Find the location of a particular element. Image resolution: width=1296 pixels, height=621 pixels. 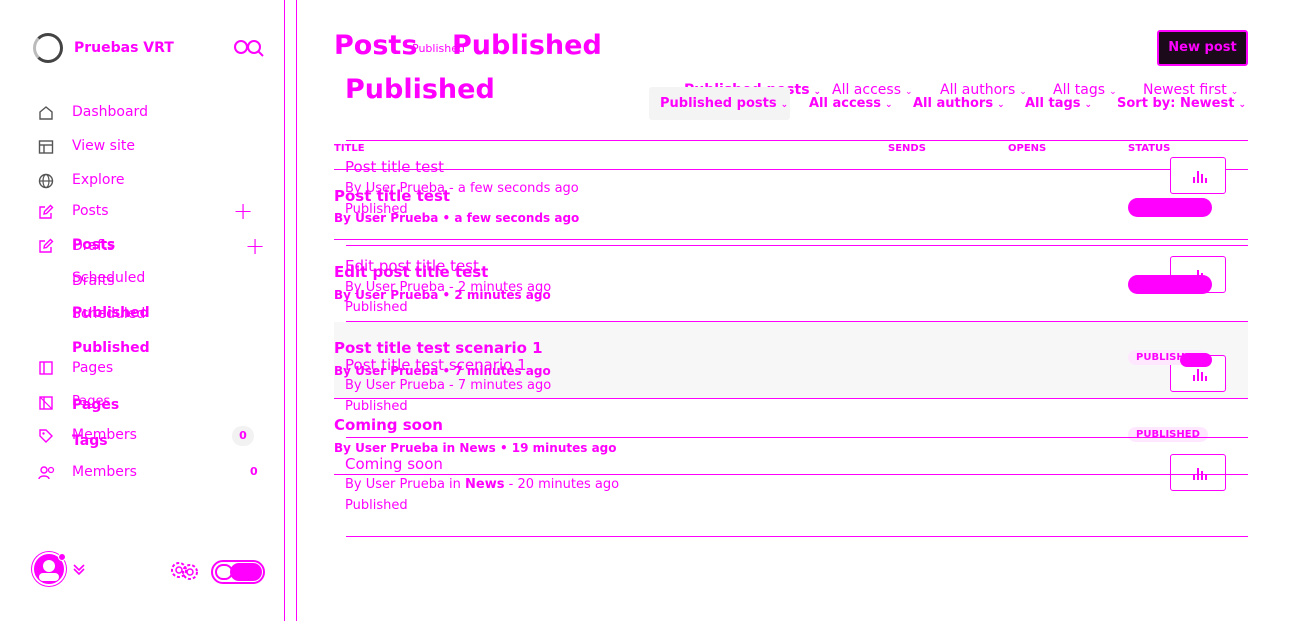

sidebar-item-label: View site is located at coordinates (103, 146).